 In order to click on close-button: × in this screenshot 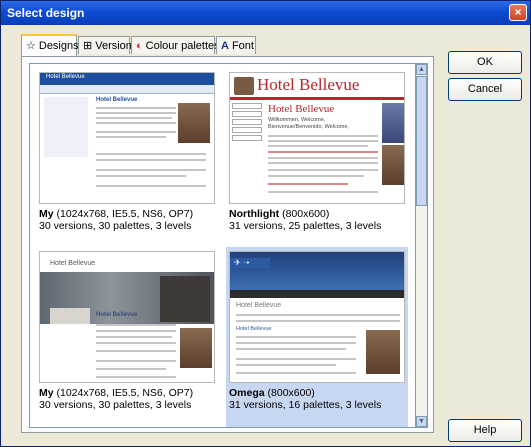, I will do `click(518, 12)`.